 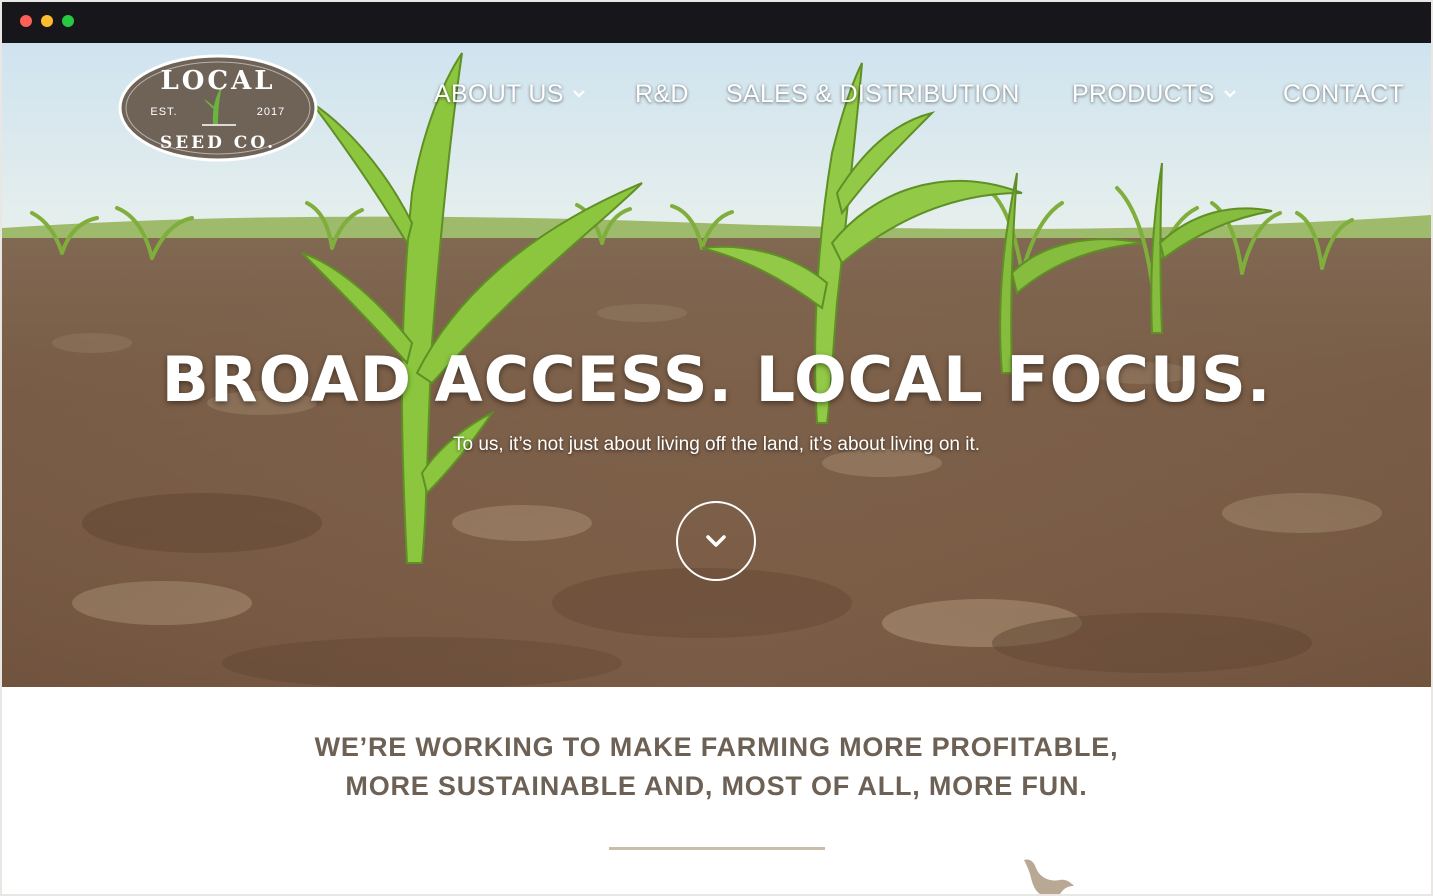 What do you see at coordinates (716, 379) in the screenshot?
I see `hero-title: BROAD ACCESS. LOCAL FOCUS.` at bounding box center [716, 379].